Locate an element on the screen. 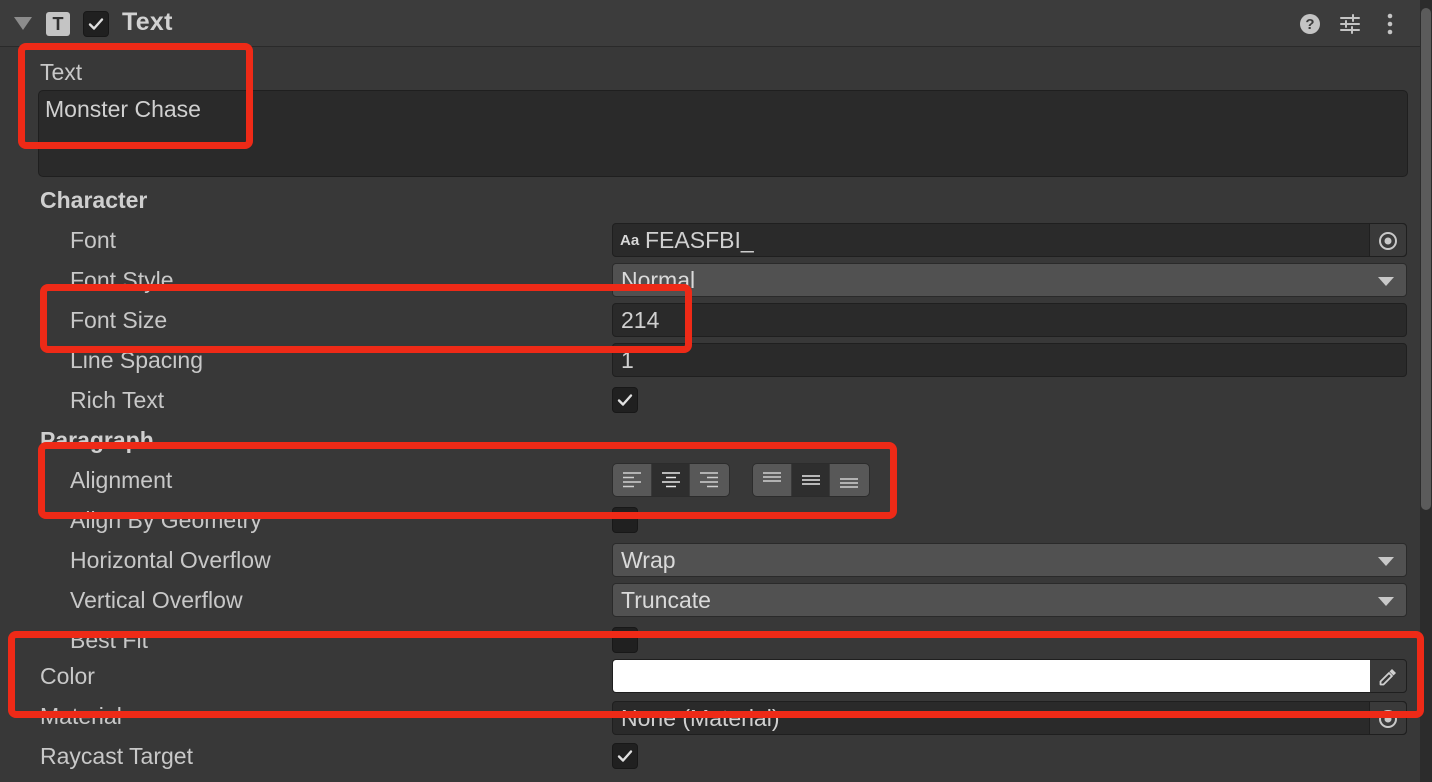  font-style-dropdown: Normal is located at coordinates (1009, 280).